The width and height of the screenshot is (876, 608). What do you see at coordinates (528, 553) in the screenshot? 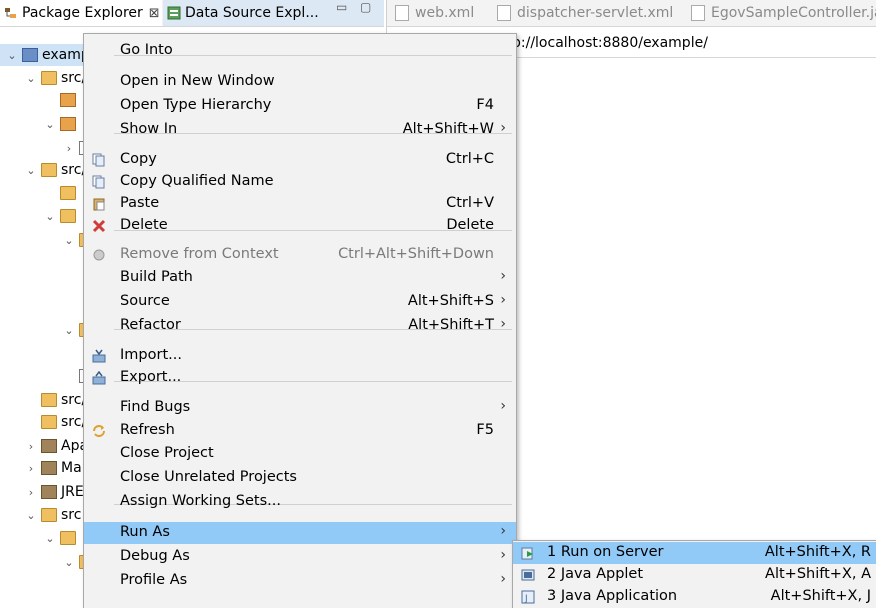
I see `run-server-icon` at bounding box center [528, 553].